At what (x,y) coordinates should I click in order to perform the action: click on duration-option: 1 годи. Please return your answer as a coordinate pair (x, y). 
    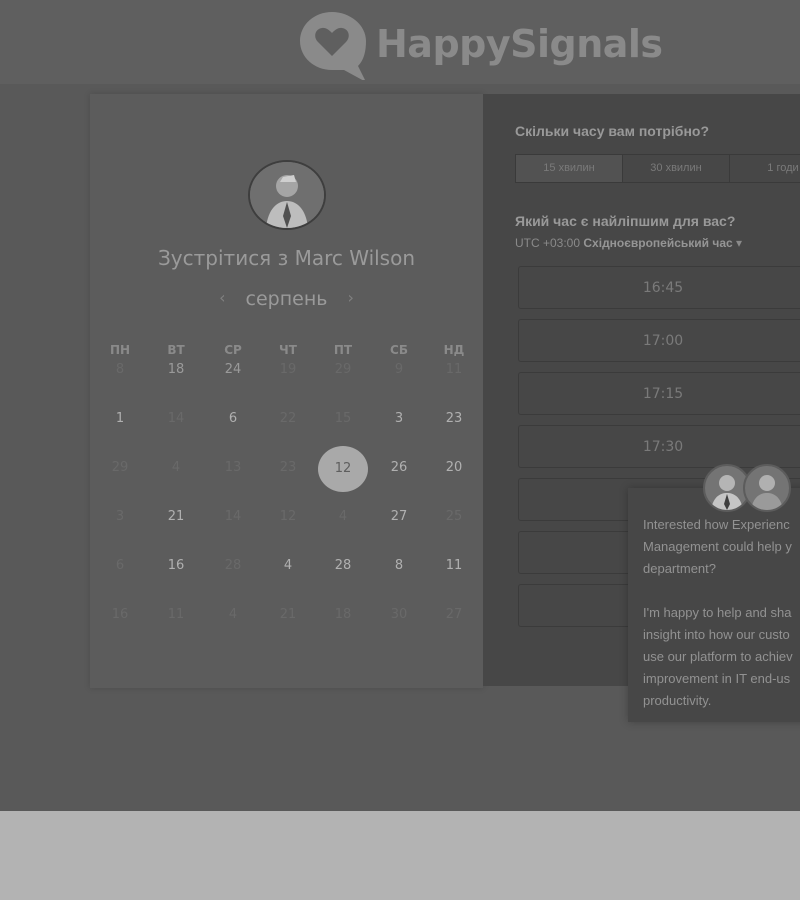
    Looking at the image, I should click on (765, 168).